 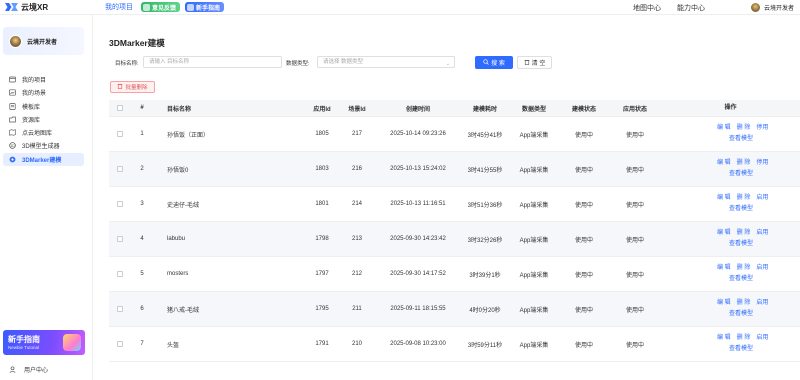 I want to click on feedback-button: 意见反馈, so click(x=161, y=7).